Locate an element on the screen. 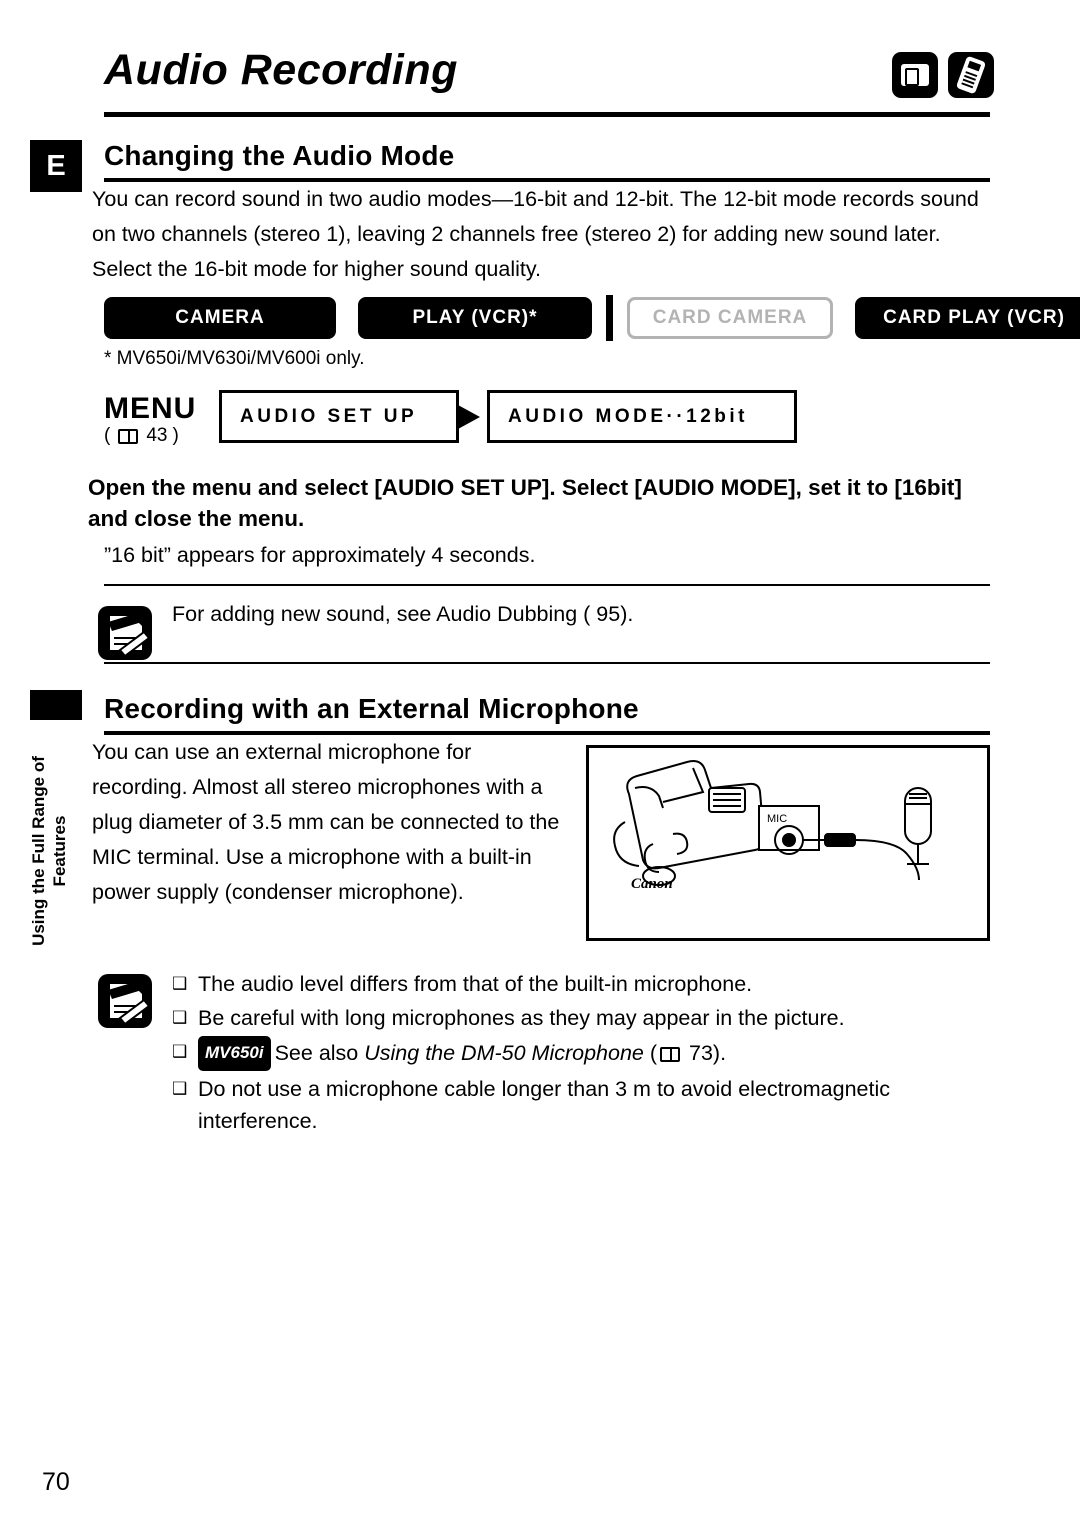 The height and width of the screenshot is (1535, 1080). menu-page-reference: (43) is located at coordinates (141, 435).